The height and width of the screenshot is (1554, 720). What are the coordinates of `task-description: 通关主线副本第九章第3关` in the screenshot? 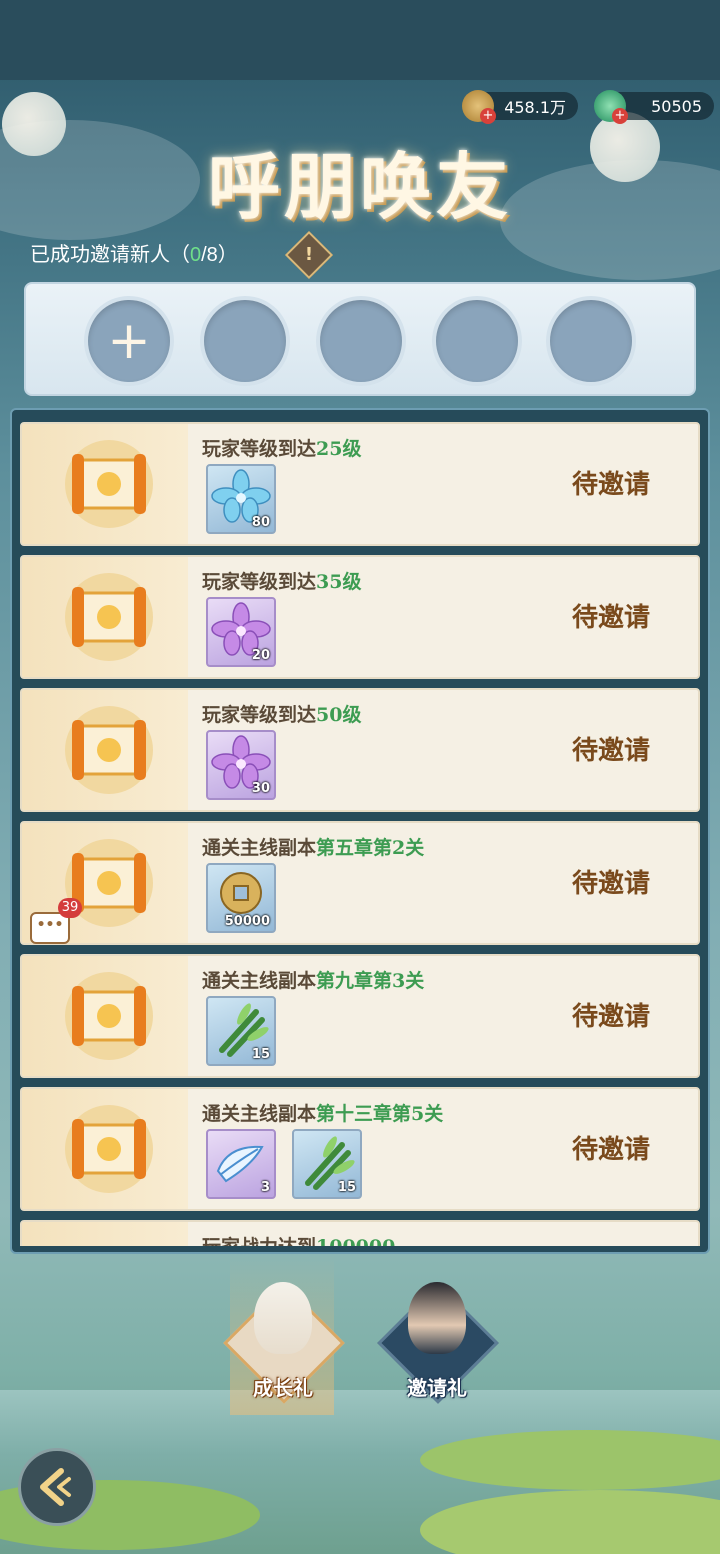 It's located at (313, 979).